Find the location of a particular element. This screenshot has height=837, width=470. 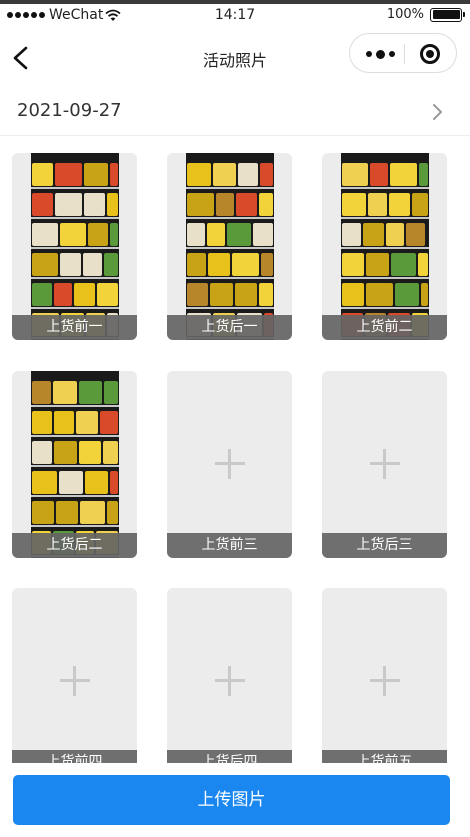

close-icon is located at coordinates (430, 54).